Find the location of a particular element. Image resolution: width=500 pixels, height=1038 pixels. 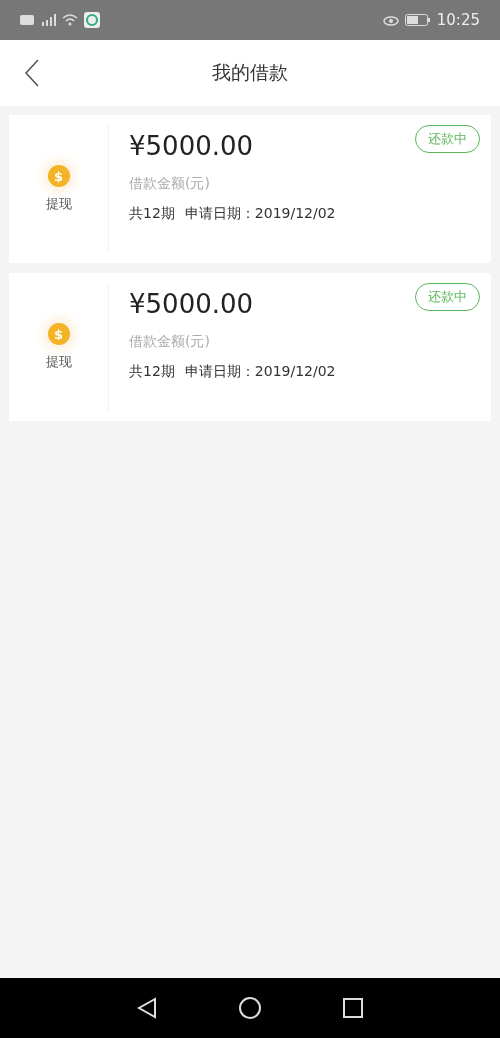

signal-icon is located at coordinates (48, 20).